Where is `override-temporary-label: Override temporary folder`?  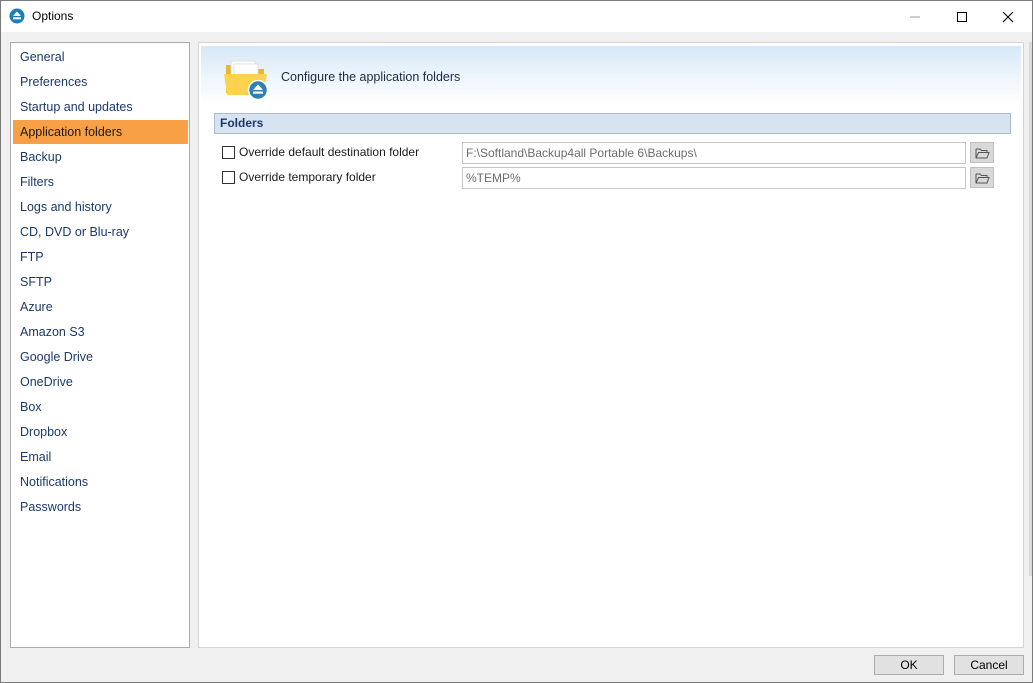 override-temporary-label: Override temporary folder is located at coordinates (307, 177).